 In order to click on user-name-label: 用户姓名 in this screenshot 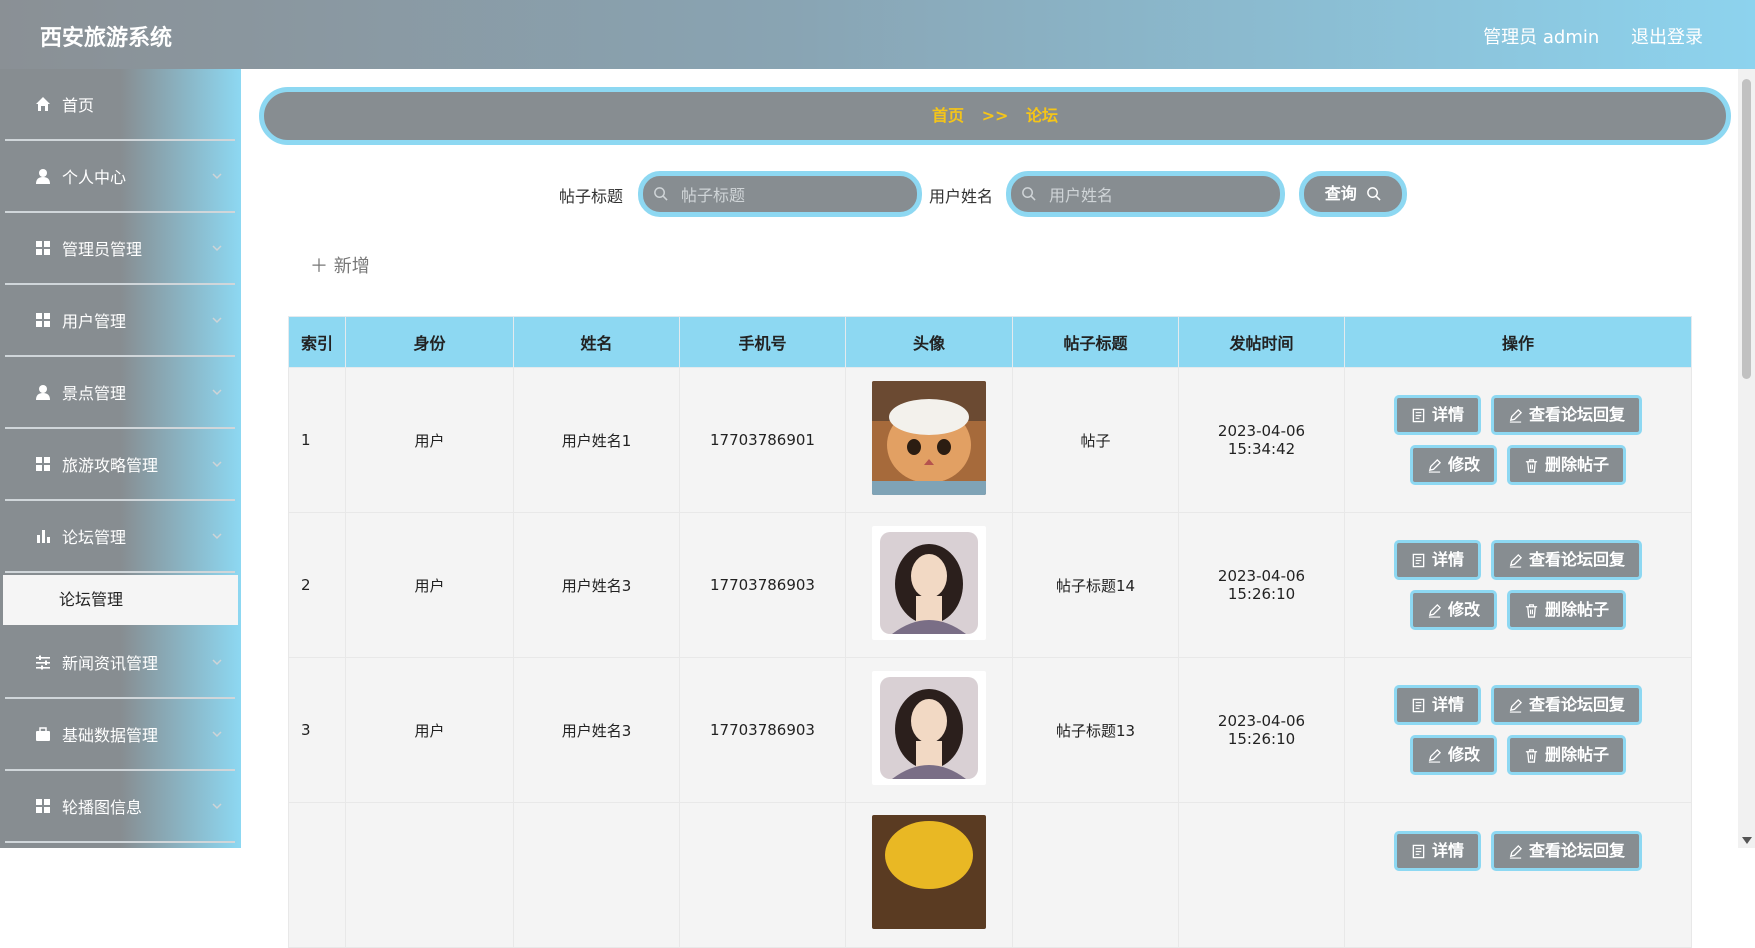, I will do `click(961, 196)`.